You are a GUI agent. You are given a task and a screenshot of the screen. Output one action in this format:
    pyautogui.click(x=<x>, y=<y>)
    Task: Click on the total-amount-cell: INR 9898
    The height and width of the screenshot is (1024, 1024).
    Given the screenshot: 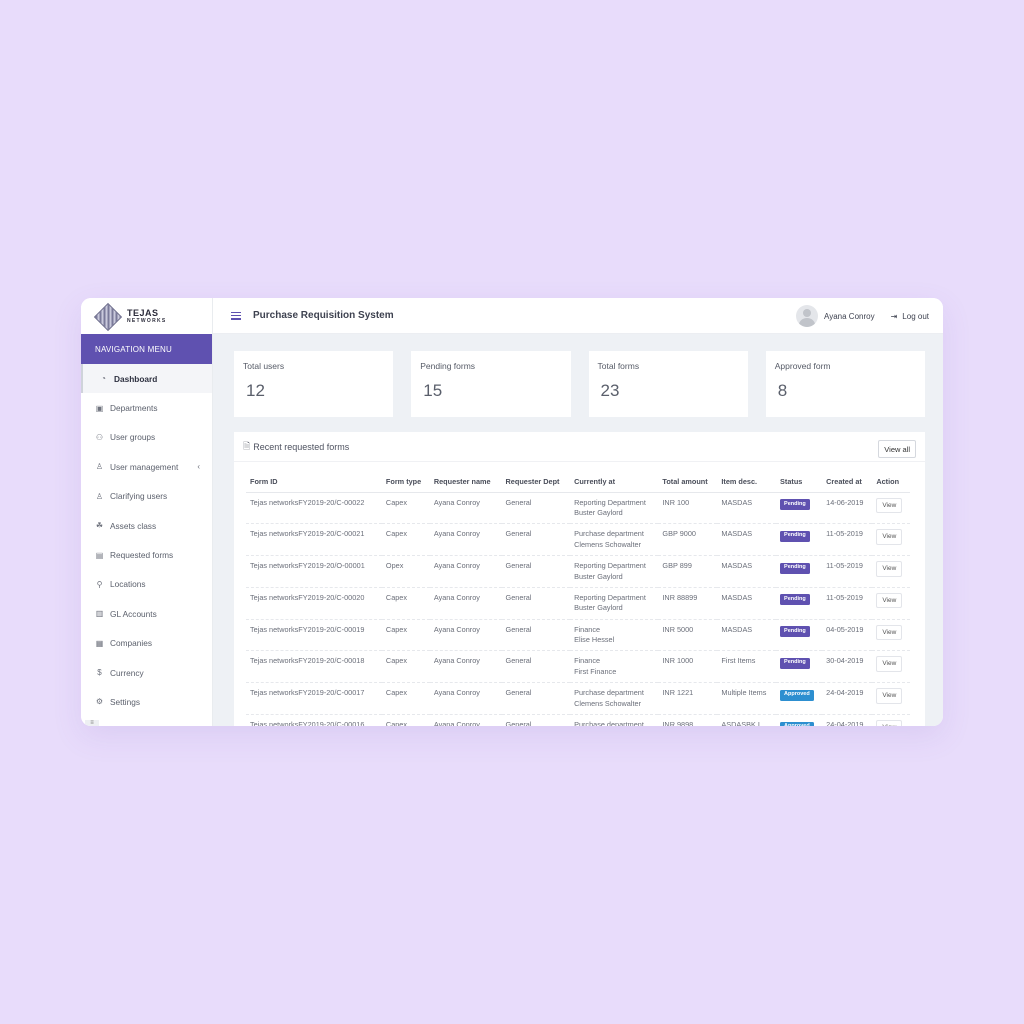 What is the action you would take?
    pyautogui.click(x=688, y=720)
    